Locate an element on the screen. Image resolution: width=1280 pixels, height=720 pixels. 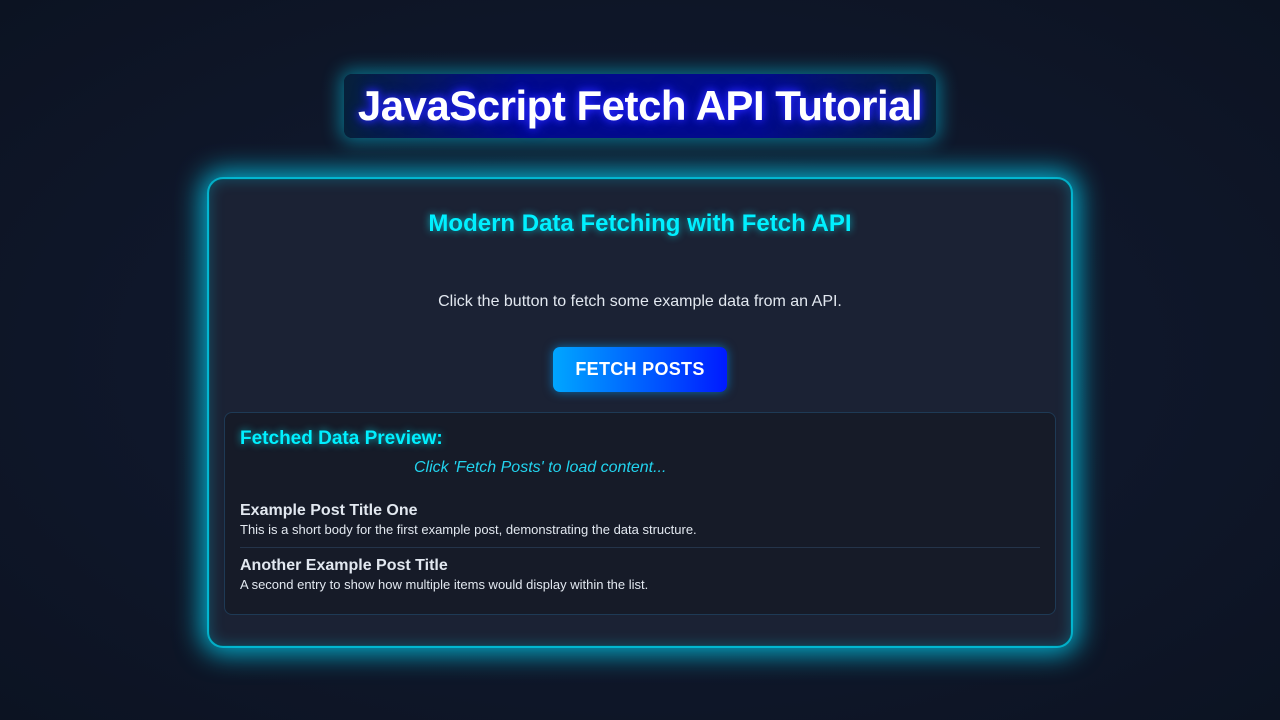
page-title-banner: JavaScript Fetch API Tutorial is located at coordinates (640, 106).